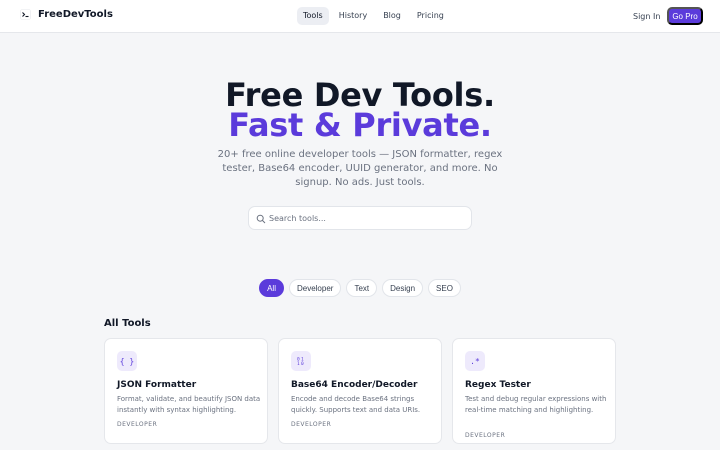  I want to click on main-nav: Tools History Blog Pricing, so click(373, 16).